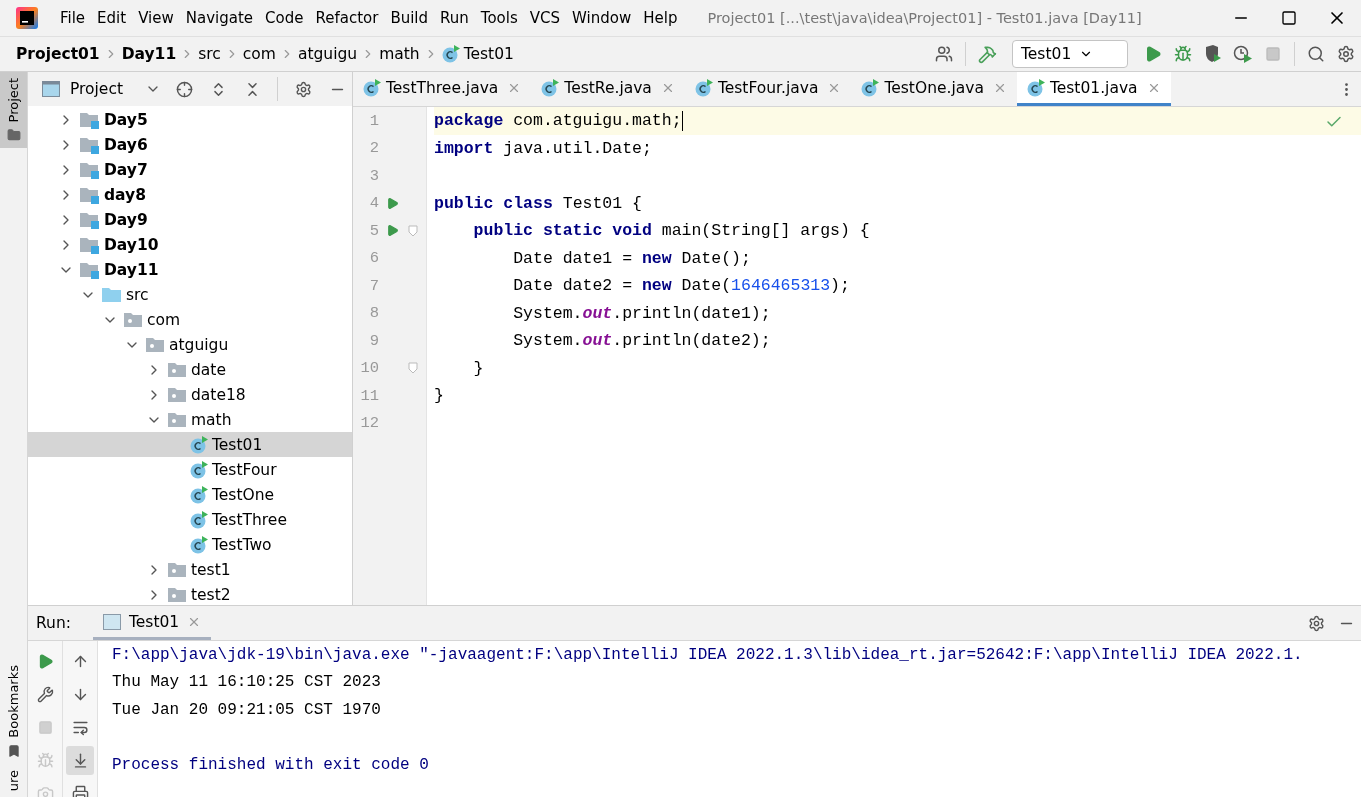 This screenshot has height=797, width=1361. I want to click on breadcrumb: com, so click(259, 54).